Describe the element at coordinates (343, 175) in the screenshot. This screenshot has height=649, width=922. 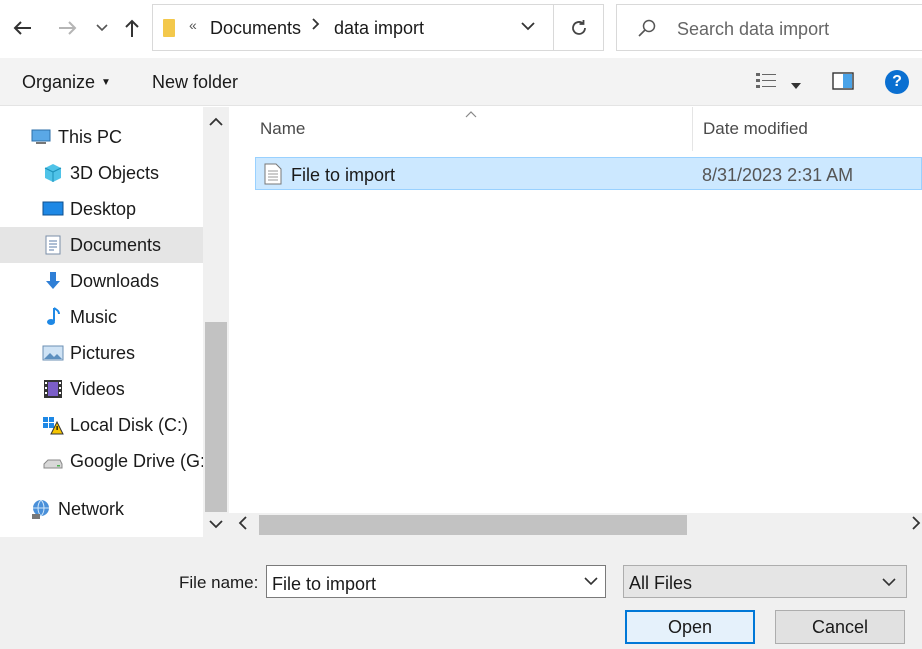
I see `file-name: File to import` at that location.